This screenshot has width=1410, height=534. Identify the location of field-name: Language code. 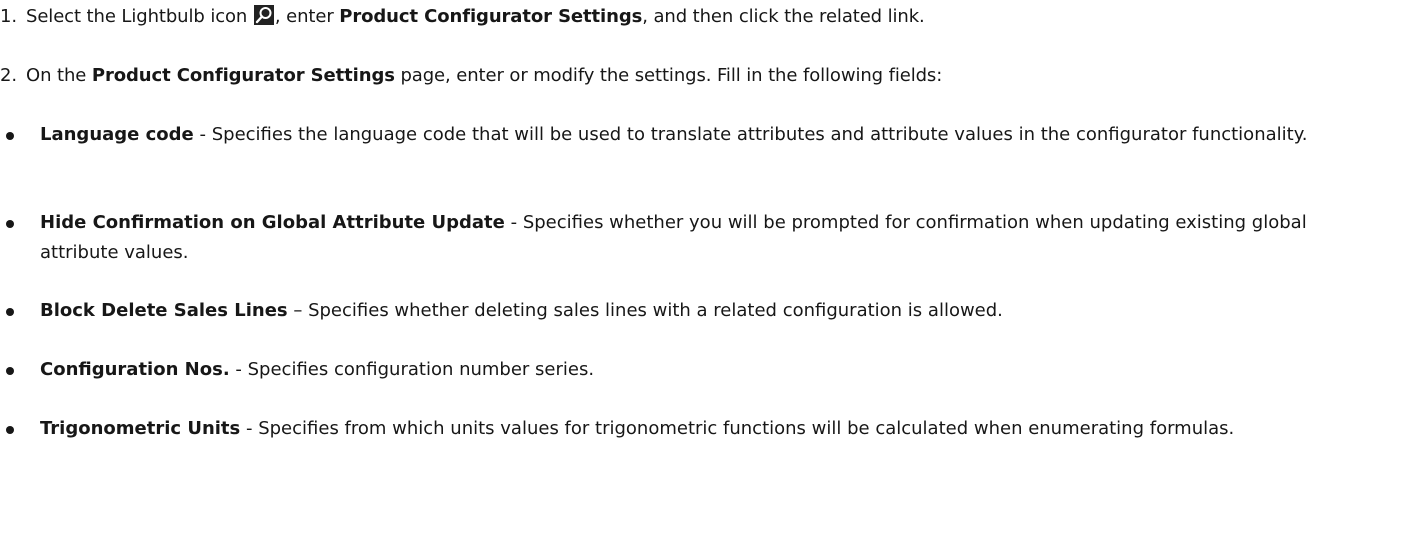
(117, 134).